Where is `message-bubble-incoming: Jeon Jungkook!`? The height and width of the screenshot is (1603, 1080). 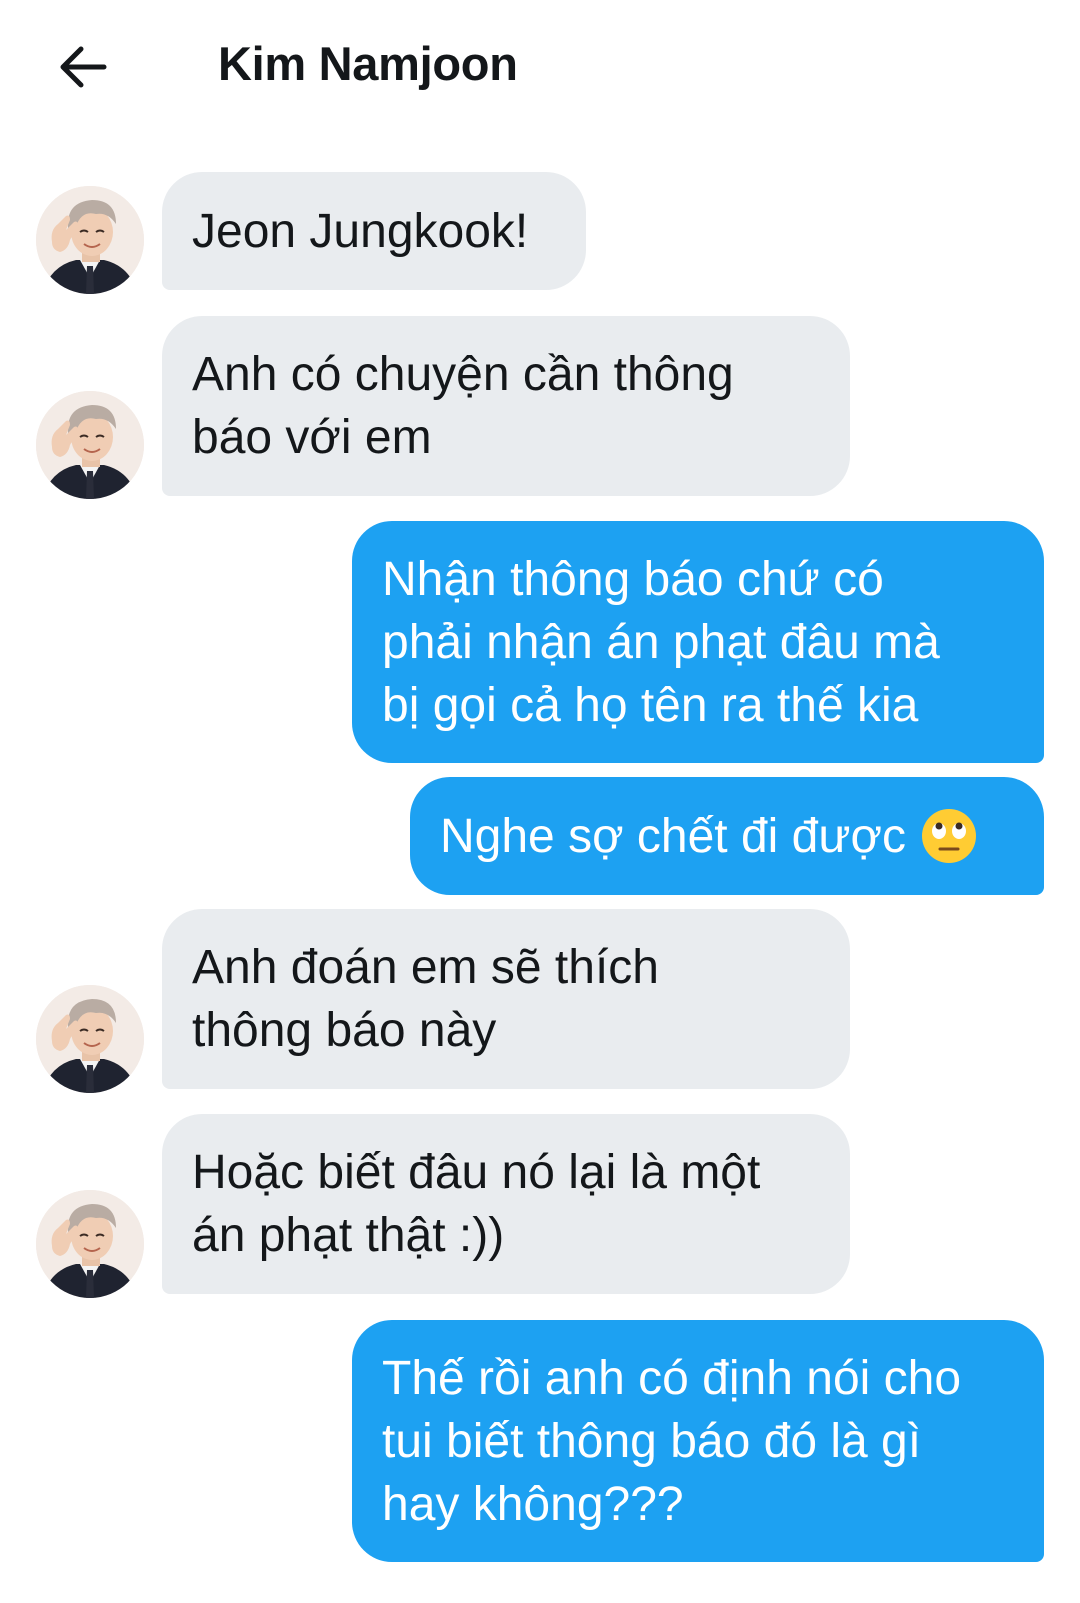 message-bubble-incoming: Jeon Jungkook! is located at coordinates (374, 231).